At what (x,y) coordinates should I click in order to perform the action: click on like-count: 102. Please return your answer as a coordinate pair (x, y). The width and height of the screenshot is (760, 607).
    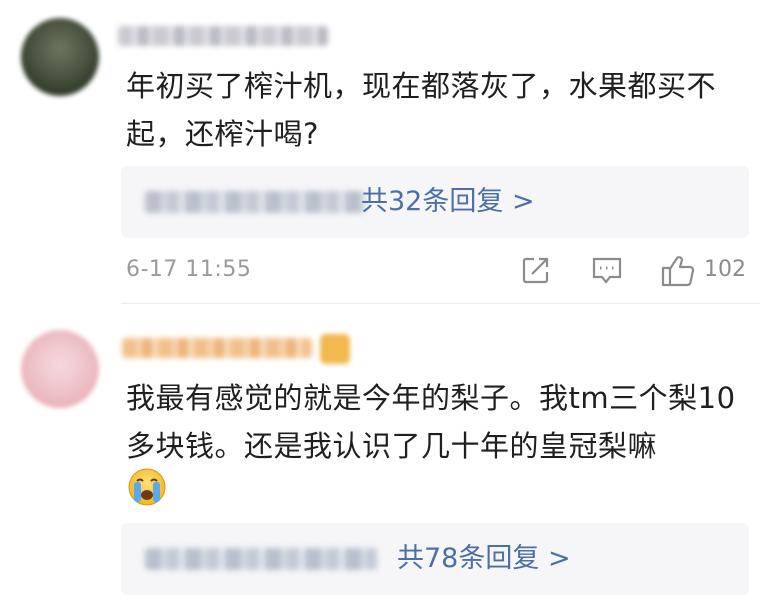
    Looking at the image, I should click on (725, 269).